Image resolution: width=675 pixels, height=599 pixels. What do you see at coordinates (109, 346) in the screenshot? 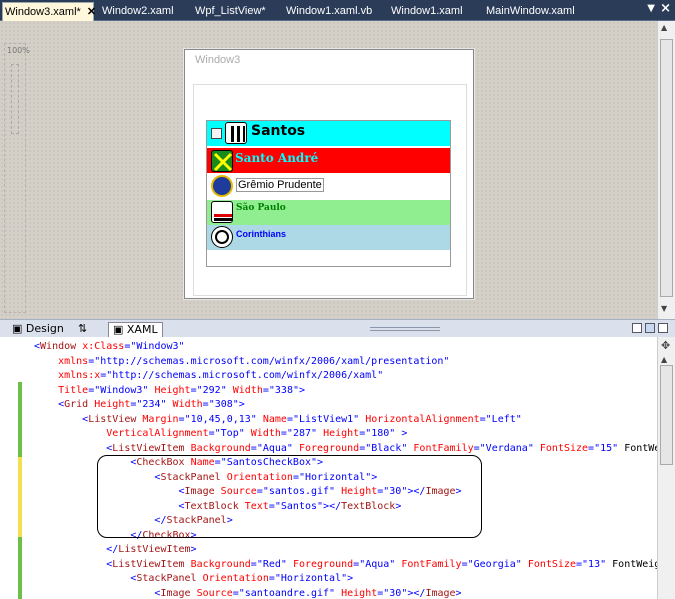
I see `code-line: <Window x:Class="Window3"` at bounding box center [109, 346].